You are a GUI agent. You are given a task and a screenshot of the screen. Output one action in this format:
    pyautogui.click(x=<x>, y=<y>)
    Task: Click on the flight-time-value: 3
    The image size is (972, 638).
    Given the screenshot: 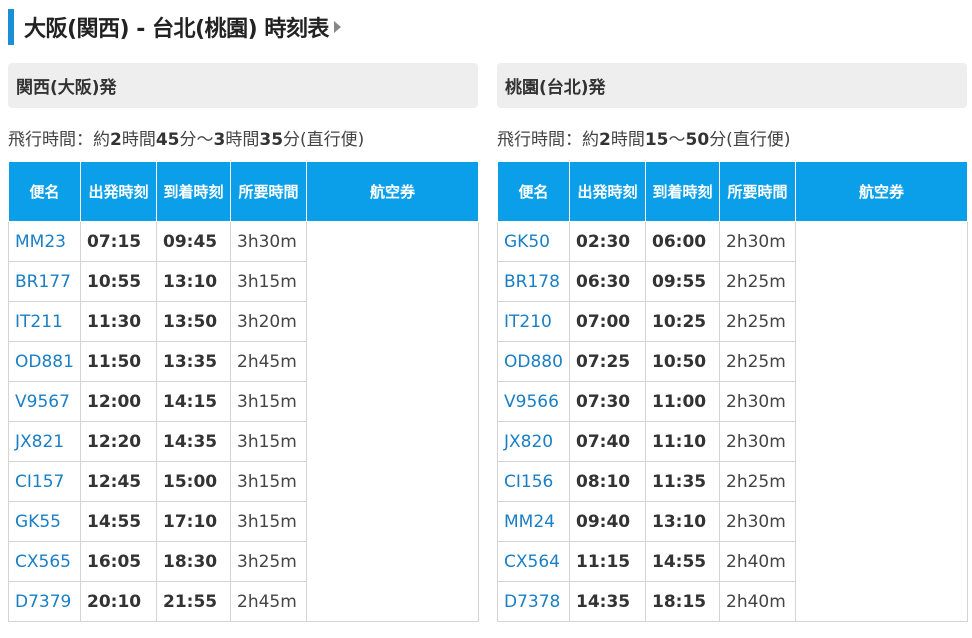 What is the action you would take?
    pyautogui.click(x=219, y=140)
    